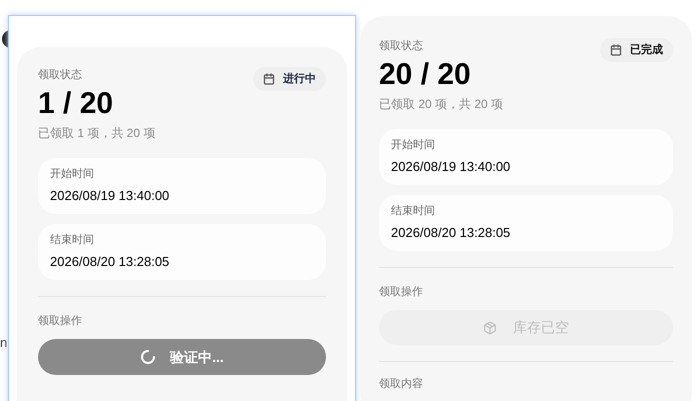 The width and height of the screenshot is (697, 401). I want to click on content-label: 领取内容, so click(401, 384).